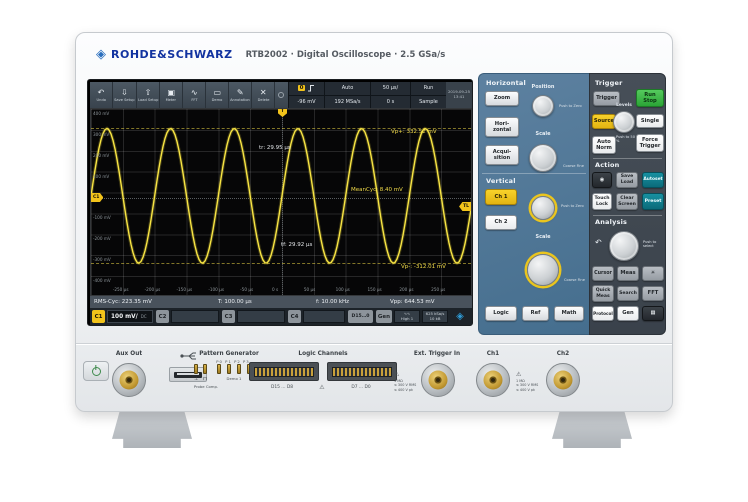  I want to click on vertical-position-knob, so click(543, 208).